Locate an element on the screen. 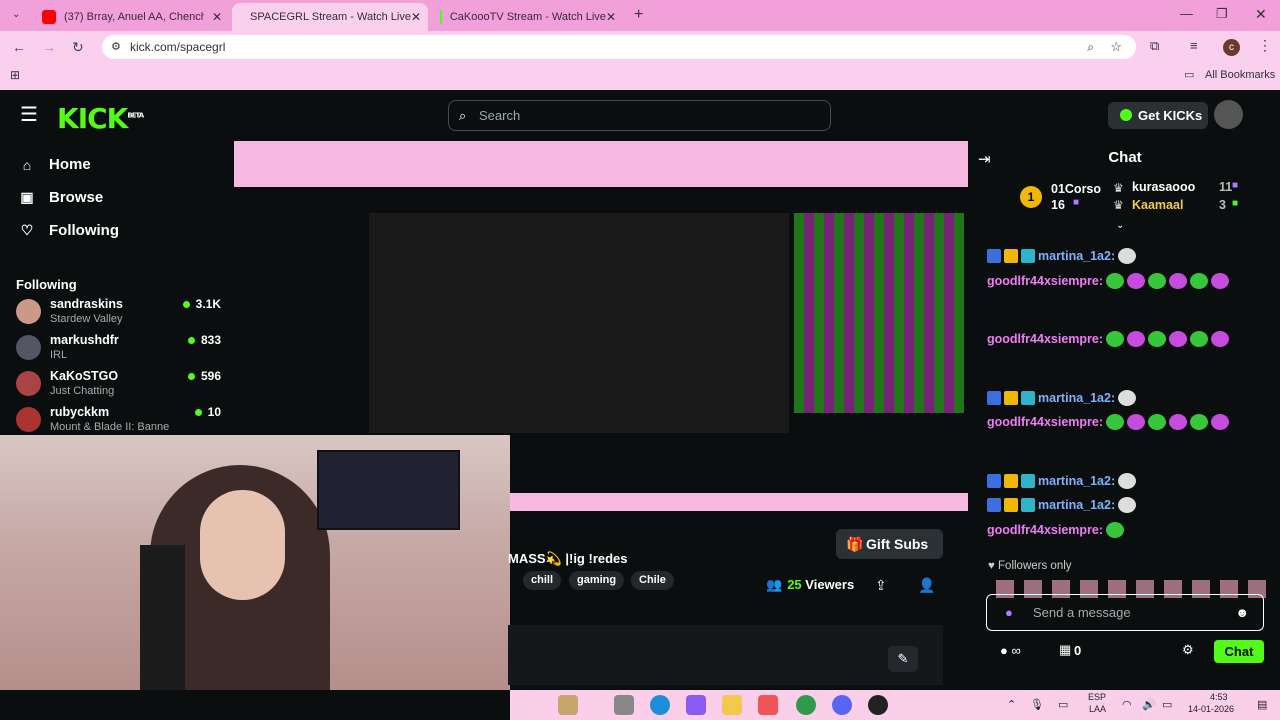 Image resolution: width=1280 pixels, height=720 pixels. nav-label: Following is located at coordinates (84, 230).